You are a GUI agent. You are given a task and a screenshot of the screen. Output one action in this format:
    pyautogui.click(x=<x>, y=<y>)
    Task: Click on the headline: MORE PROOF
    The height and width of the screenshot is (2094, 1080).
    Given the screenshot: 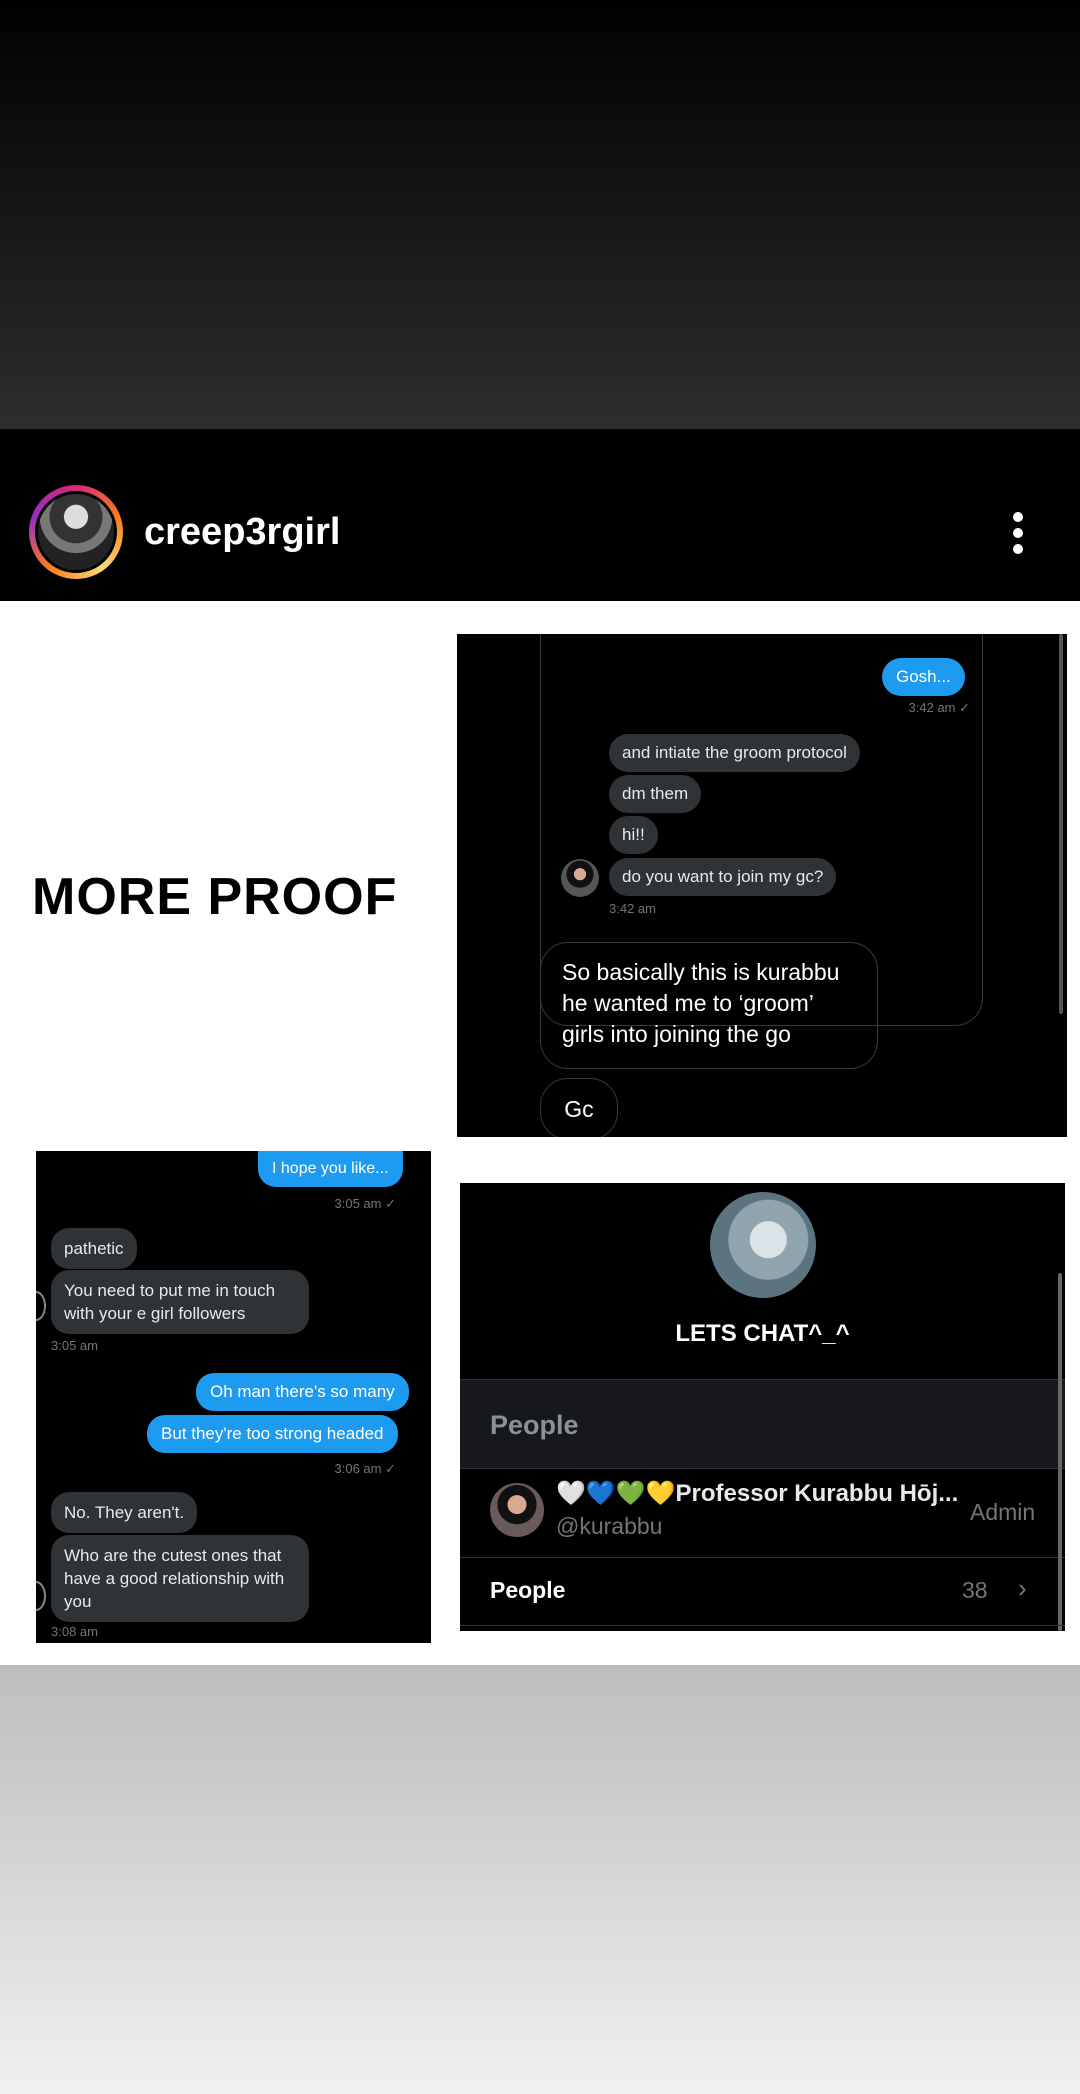 What is the action you would take?
    pyautogui.click(x=215, y=897)
    